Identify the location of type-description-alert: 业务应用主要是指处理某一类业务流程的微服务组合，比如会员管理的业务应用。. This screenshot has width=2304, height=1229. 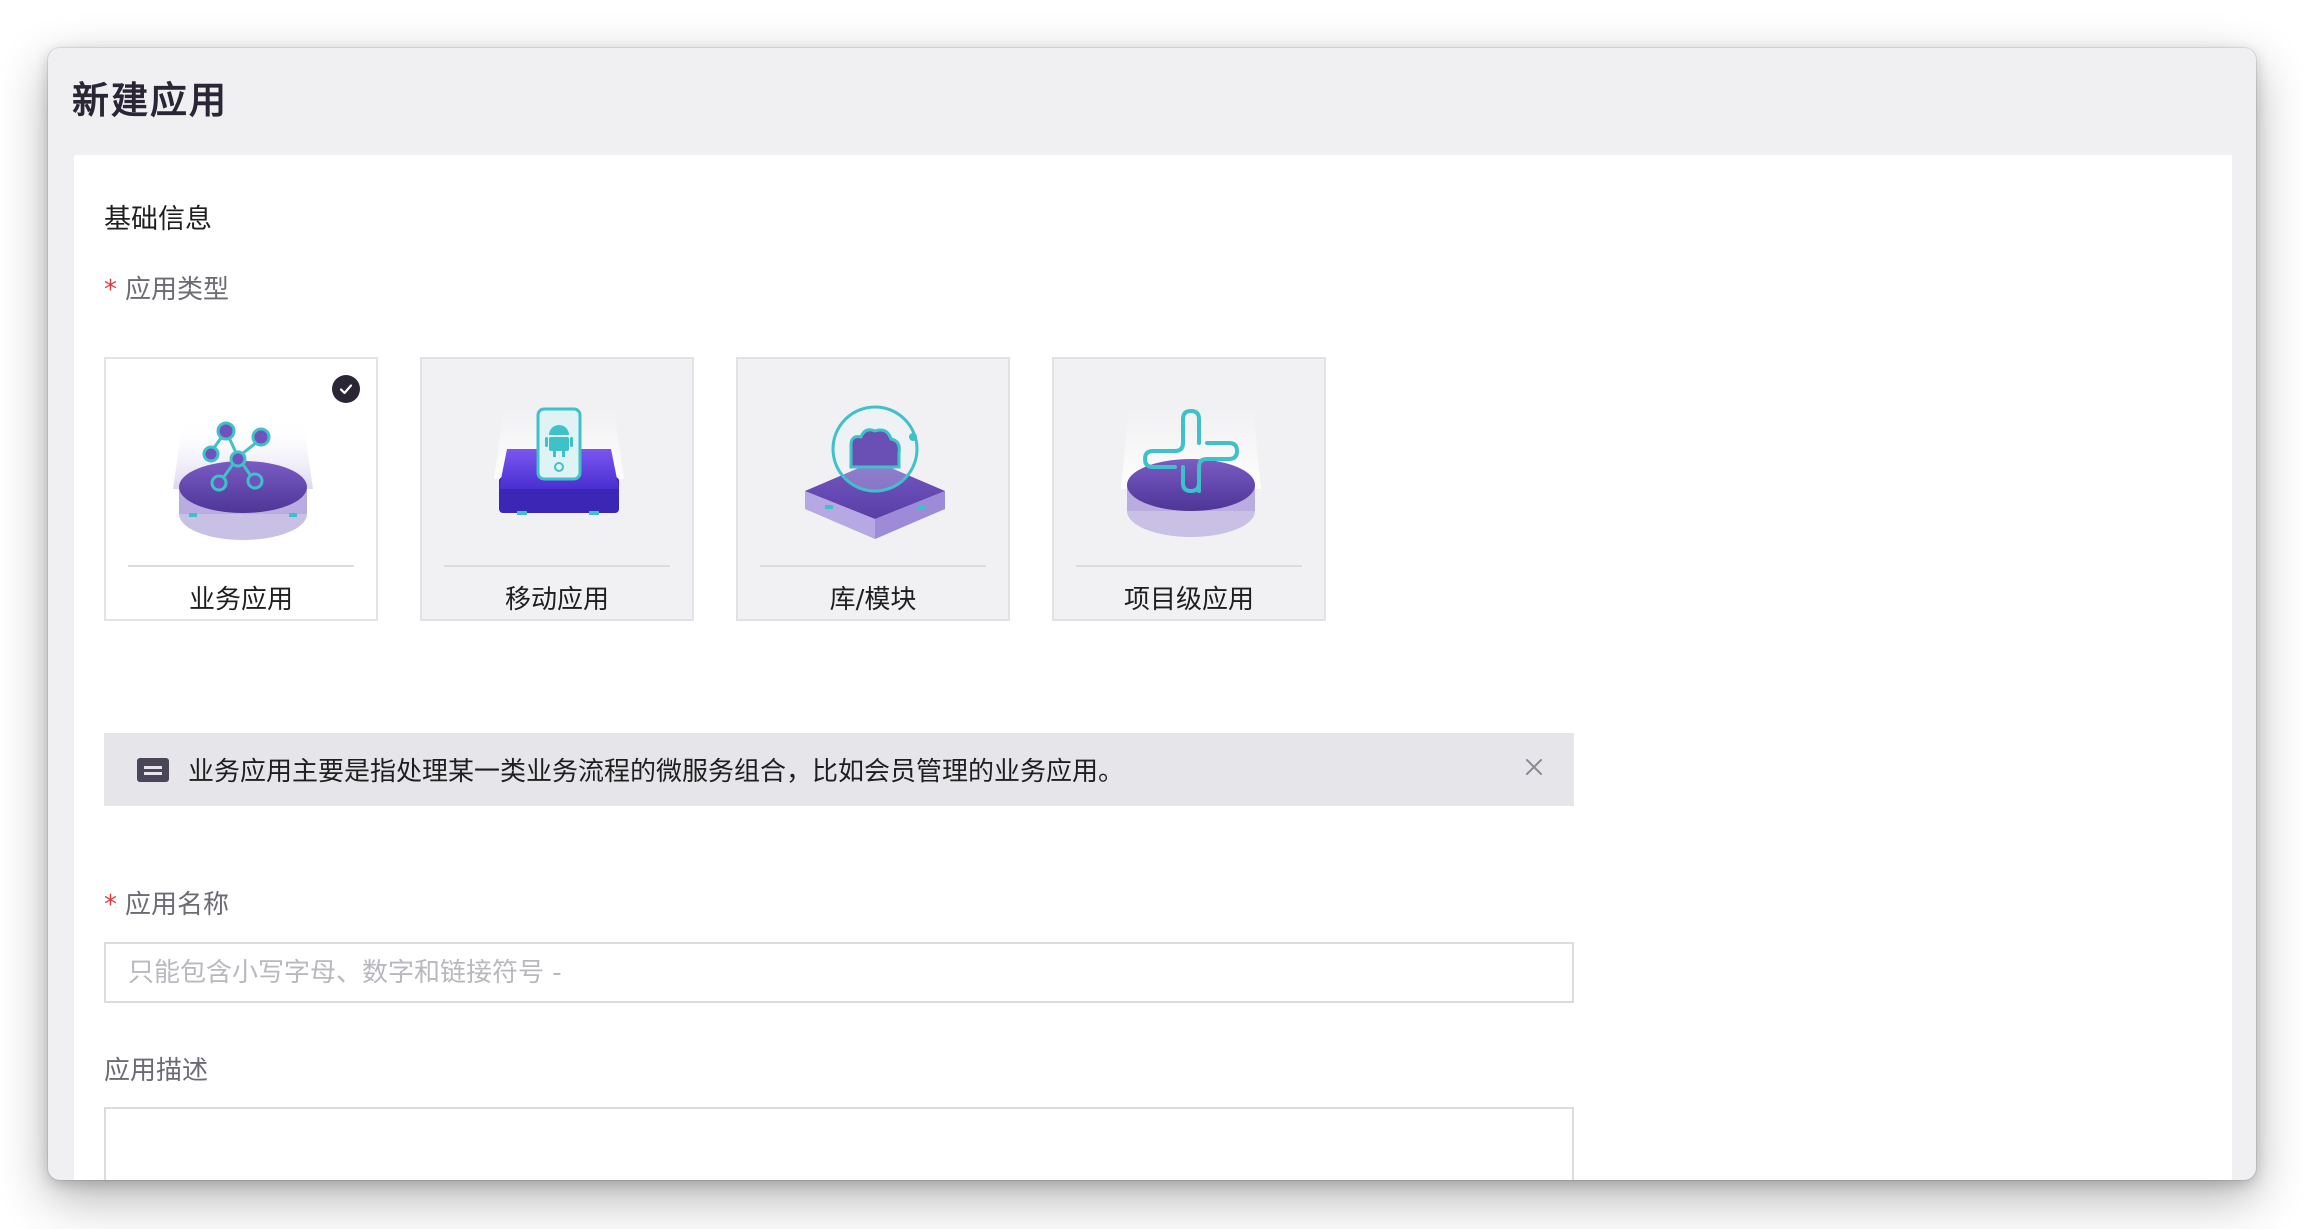
(839, 769).